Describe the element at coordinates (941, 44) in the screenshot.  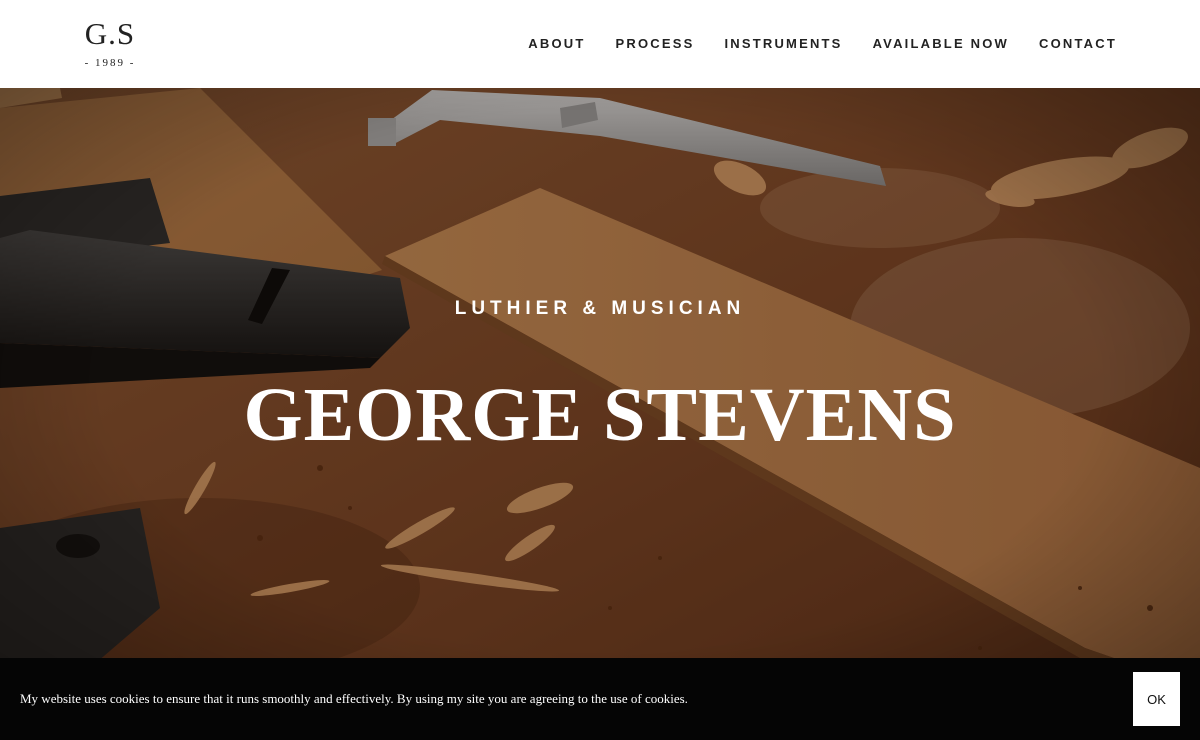
I see `nav-available-now: AVAILABLE NOW` at that location.